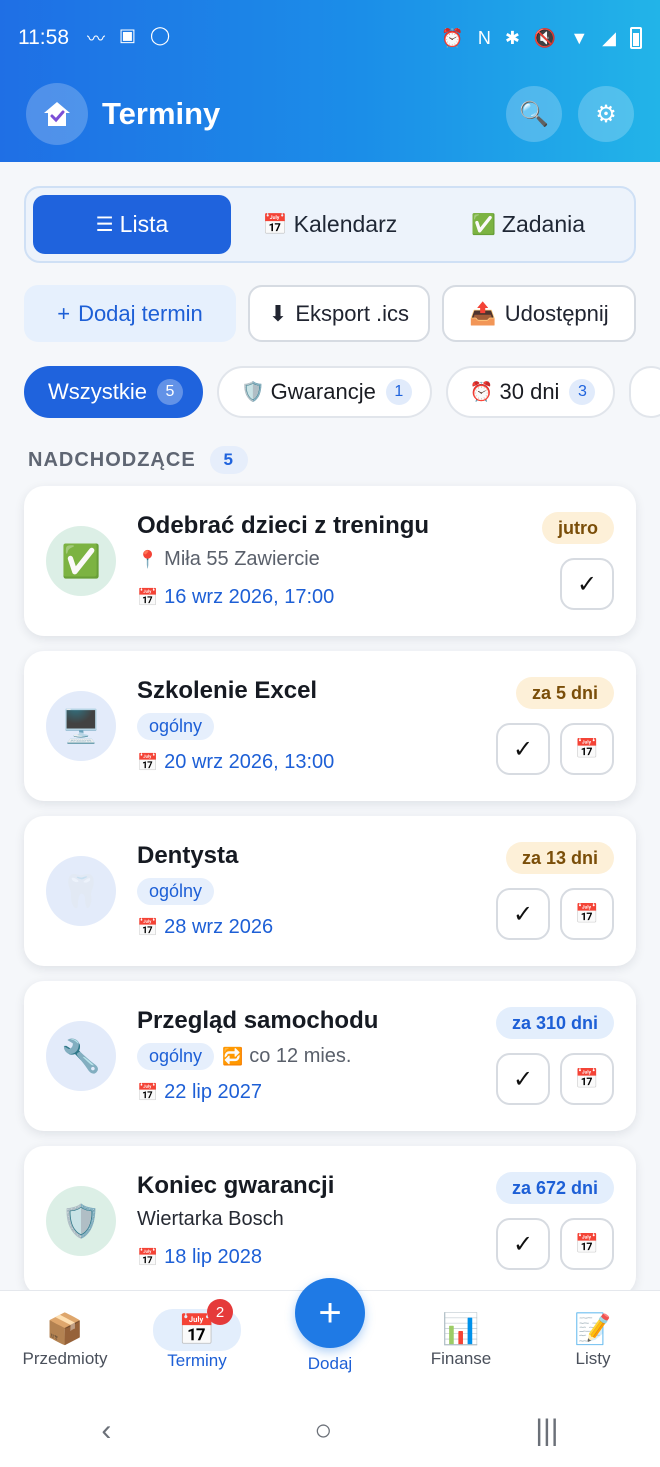 The width and height of the screenshot is (660, 1467). What do you see at coordinates (512, 37) in the screenshot?
I see `bluetooth-icon: ✱` at bounding box center [512, 37].